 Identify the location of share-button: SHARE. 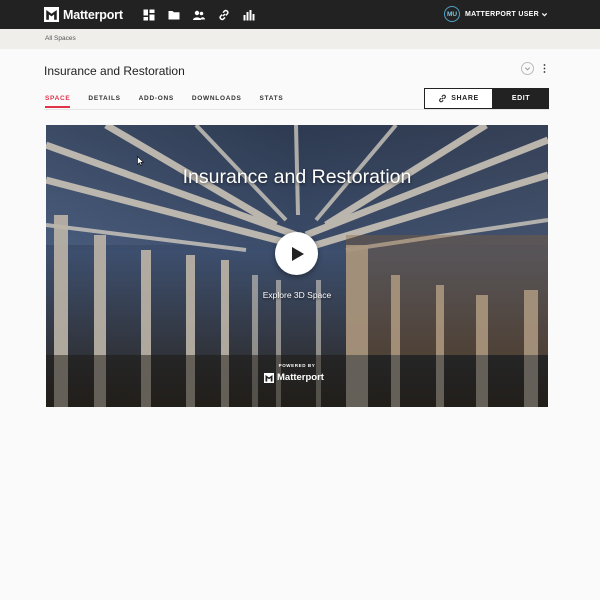
(458, 98).